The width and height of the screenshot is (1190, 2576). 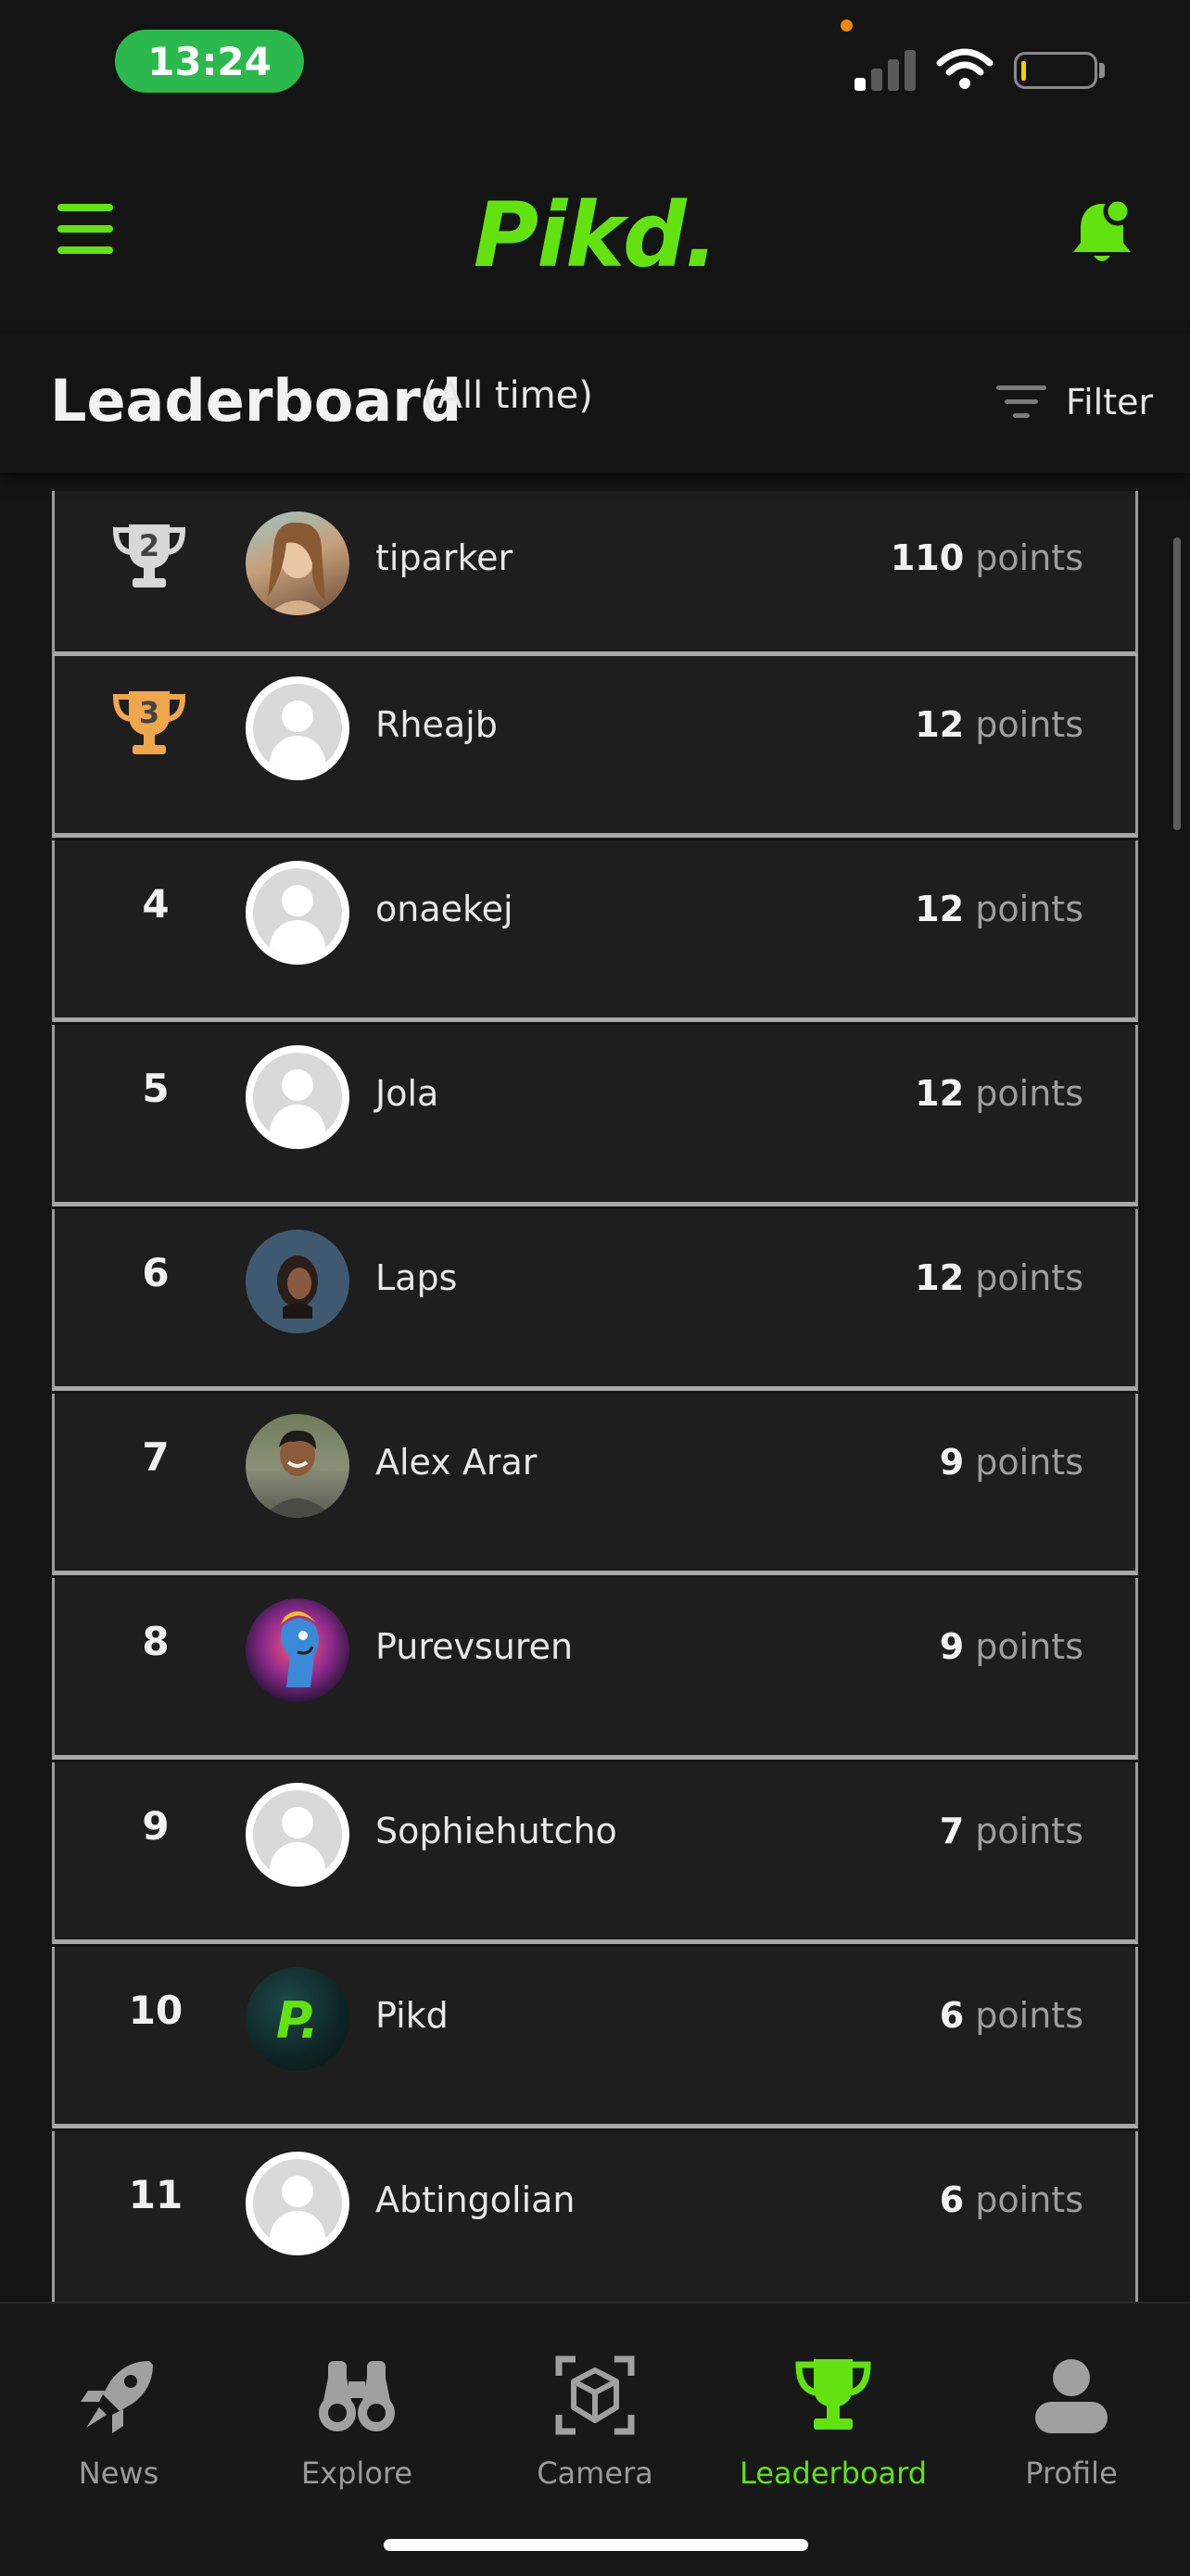 I want to click on username: Purevsuren, so click(x=474, y=1646).